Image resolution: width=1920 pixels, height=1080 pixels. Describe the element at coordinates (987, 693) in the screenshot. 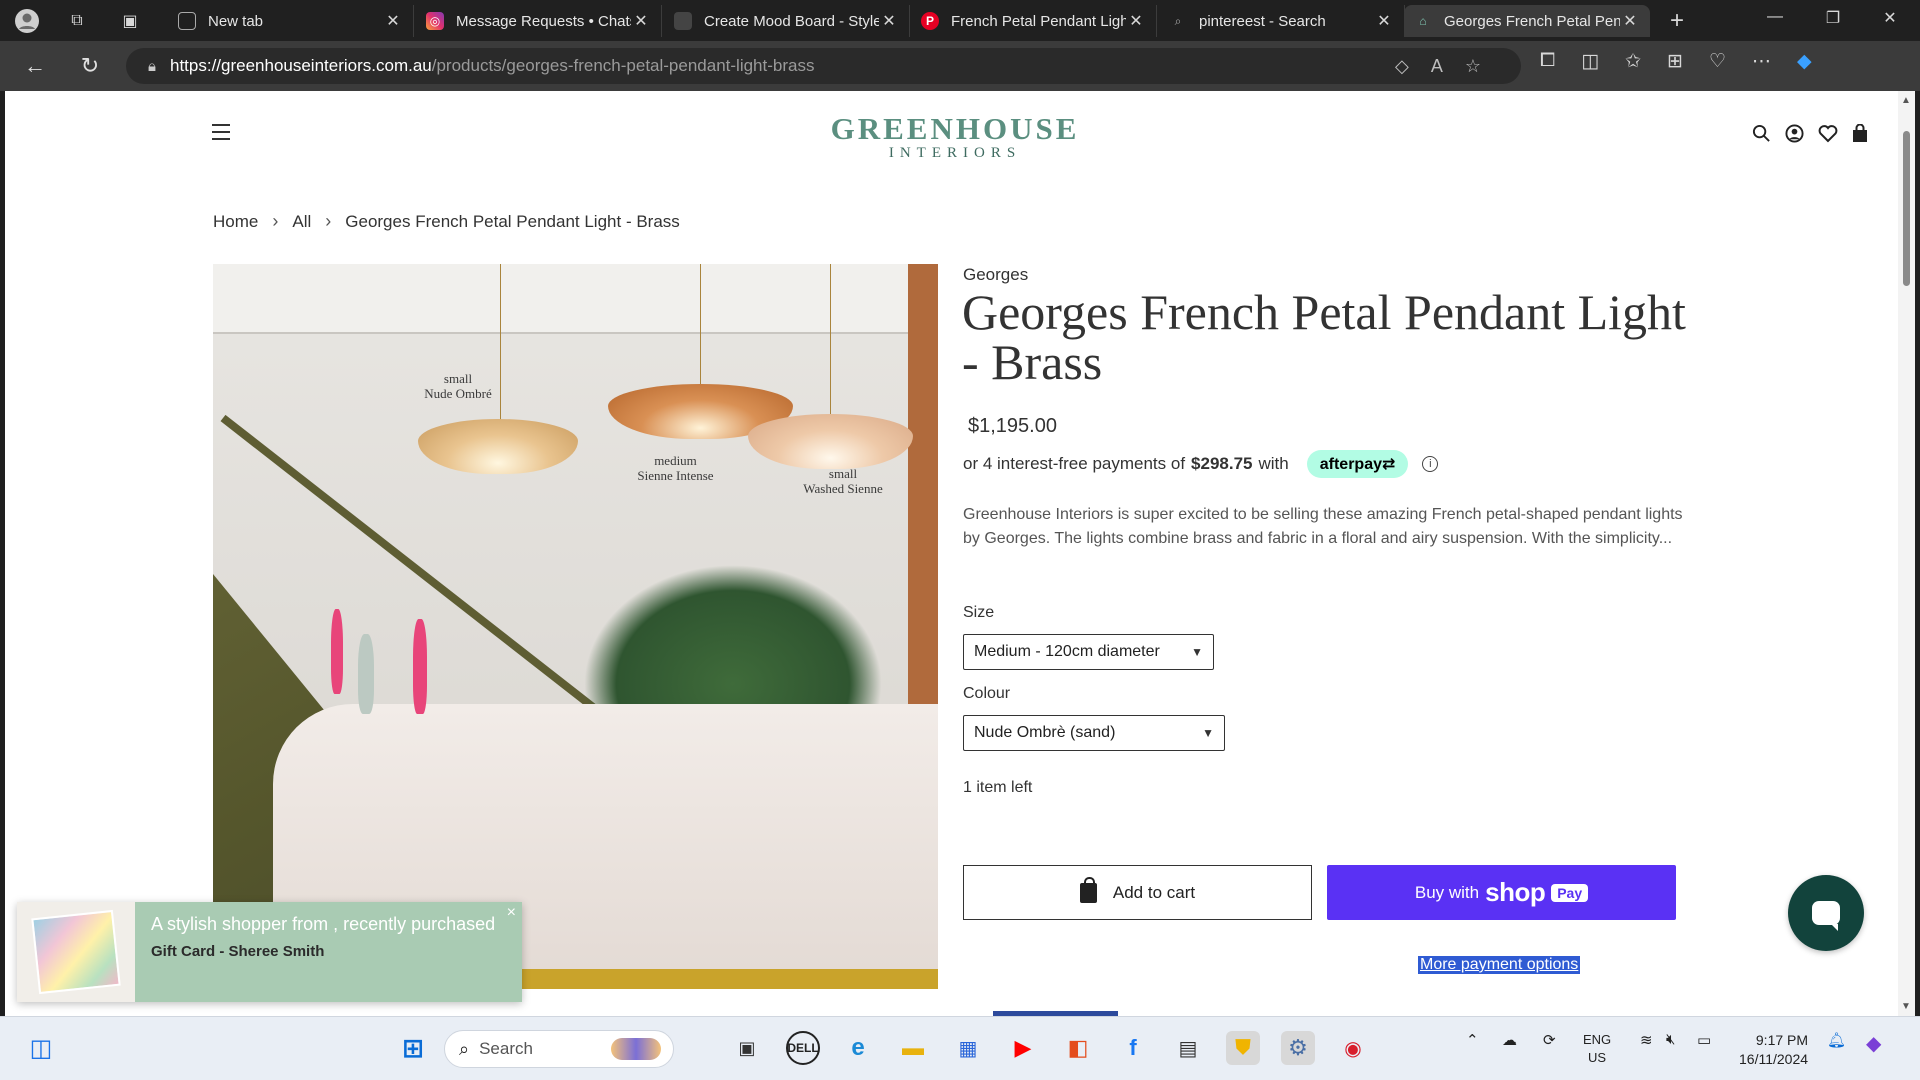

I see `colour-label: Colour` at that location.